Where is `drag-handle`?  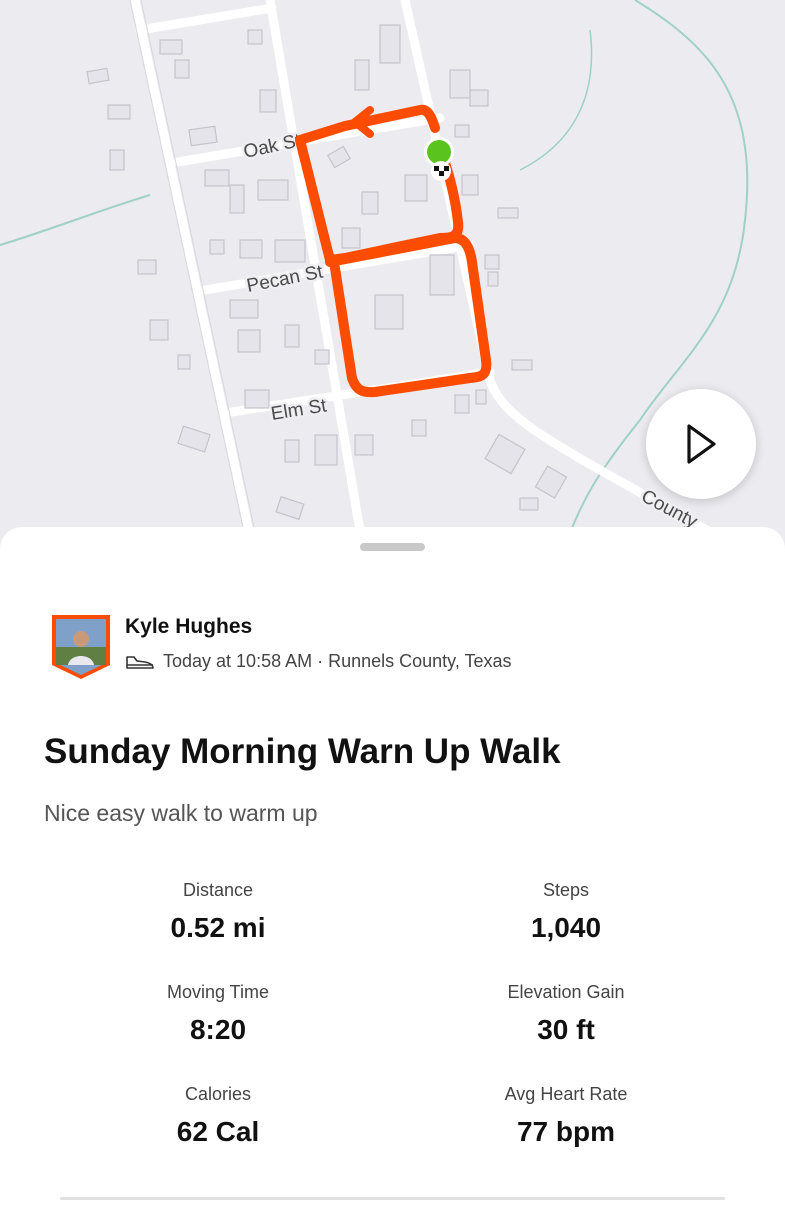 drag-handle is located at coordinates (392, 547).